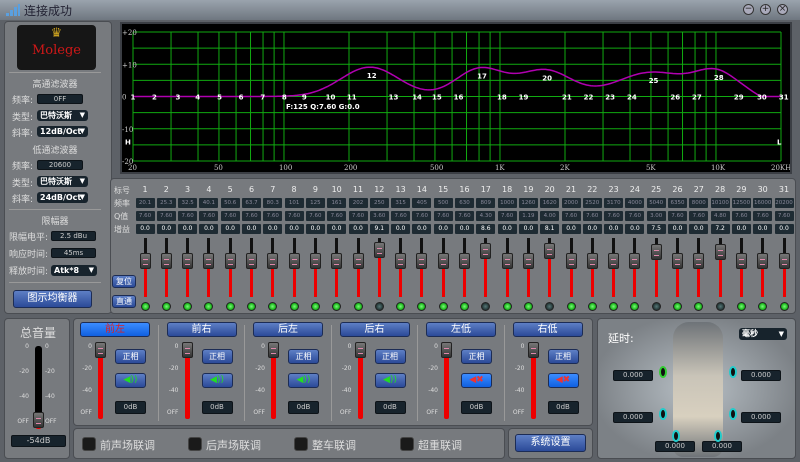 This screenshot has width=800, height=462. What do you see at coordinates (273, 203) in the screenshot?
I see `eq-band-freq: 80.3` at bounding box center [273, 203].